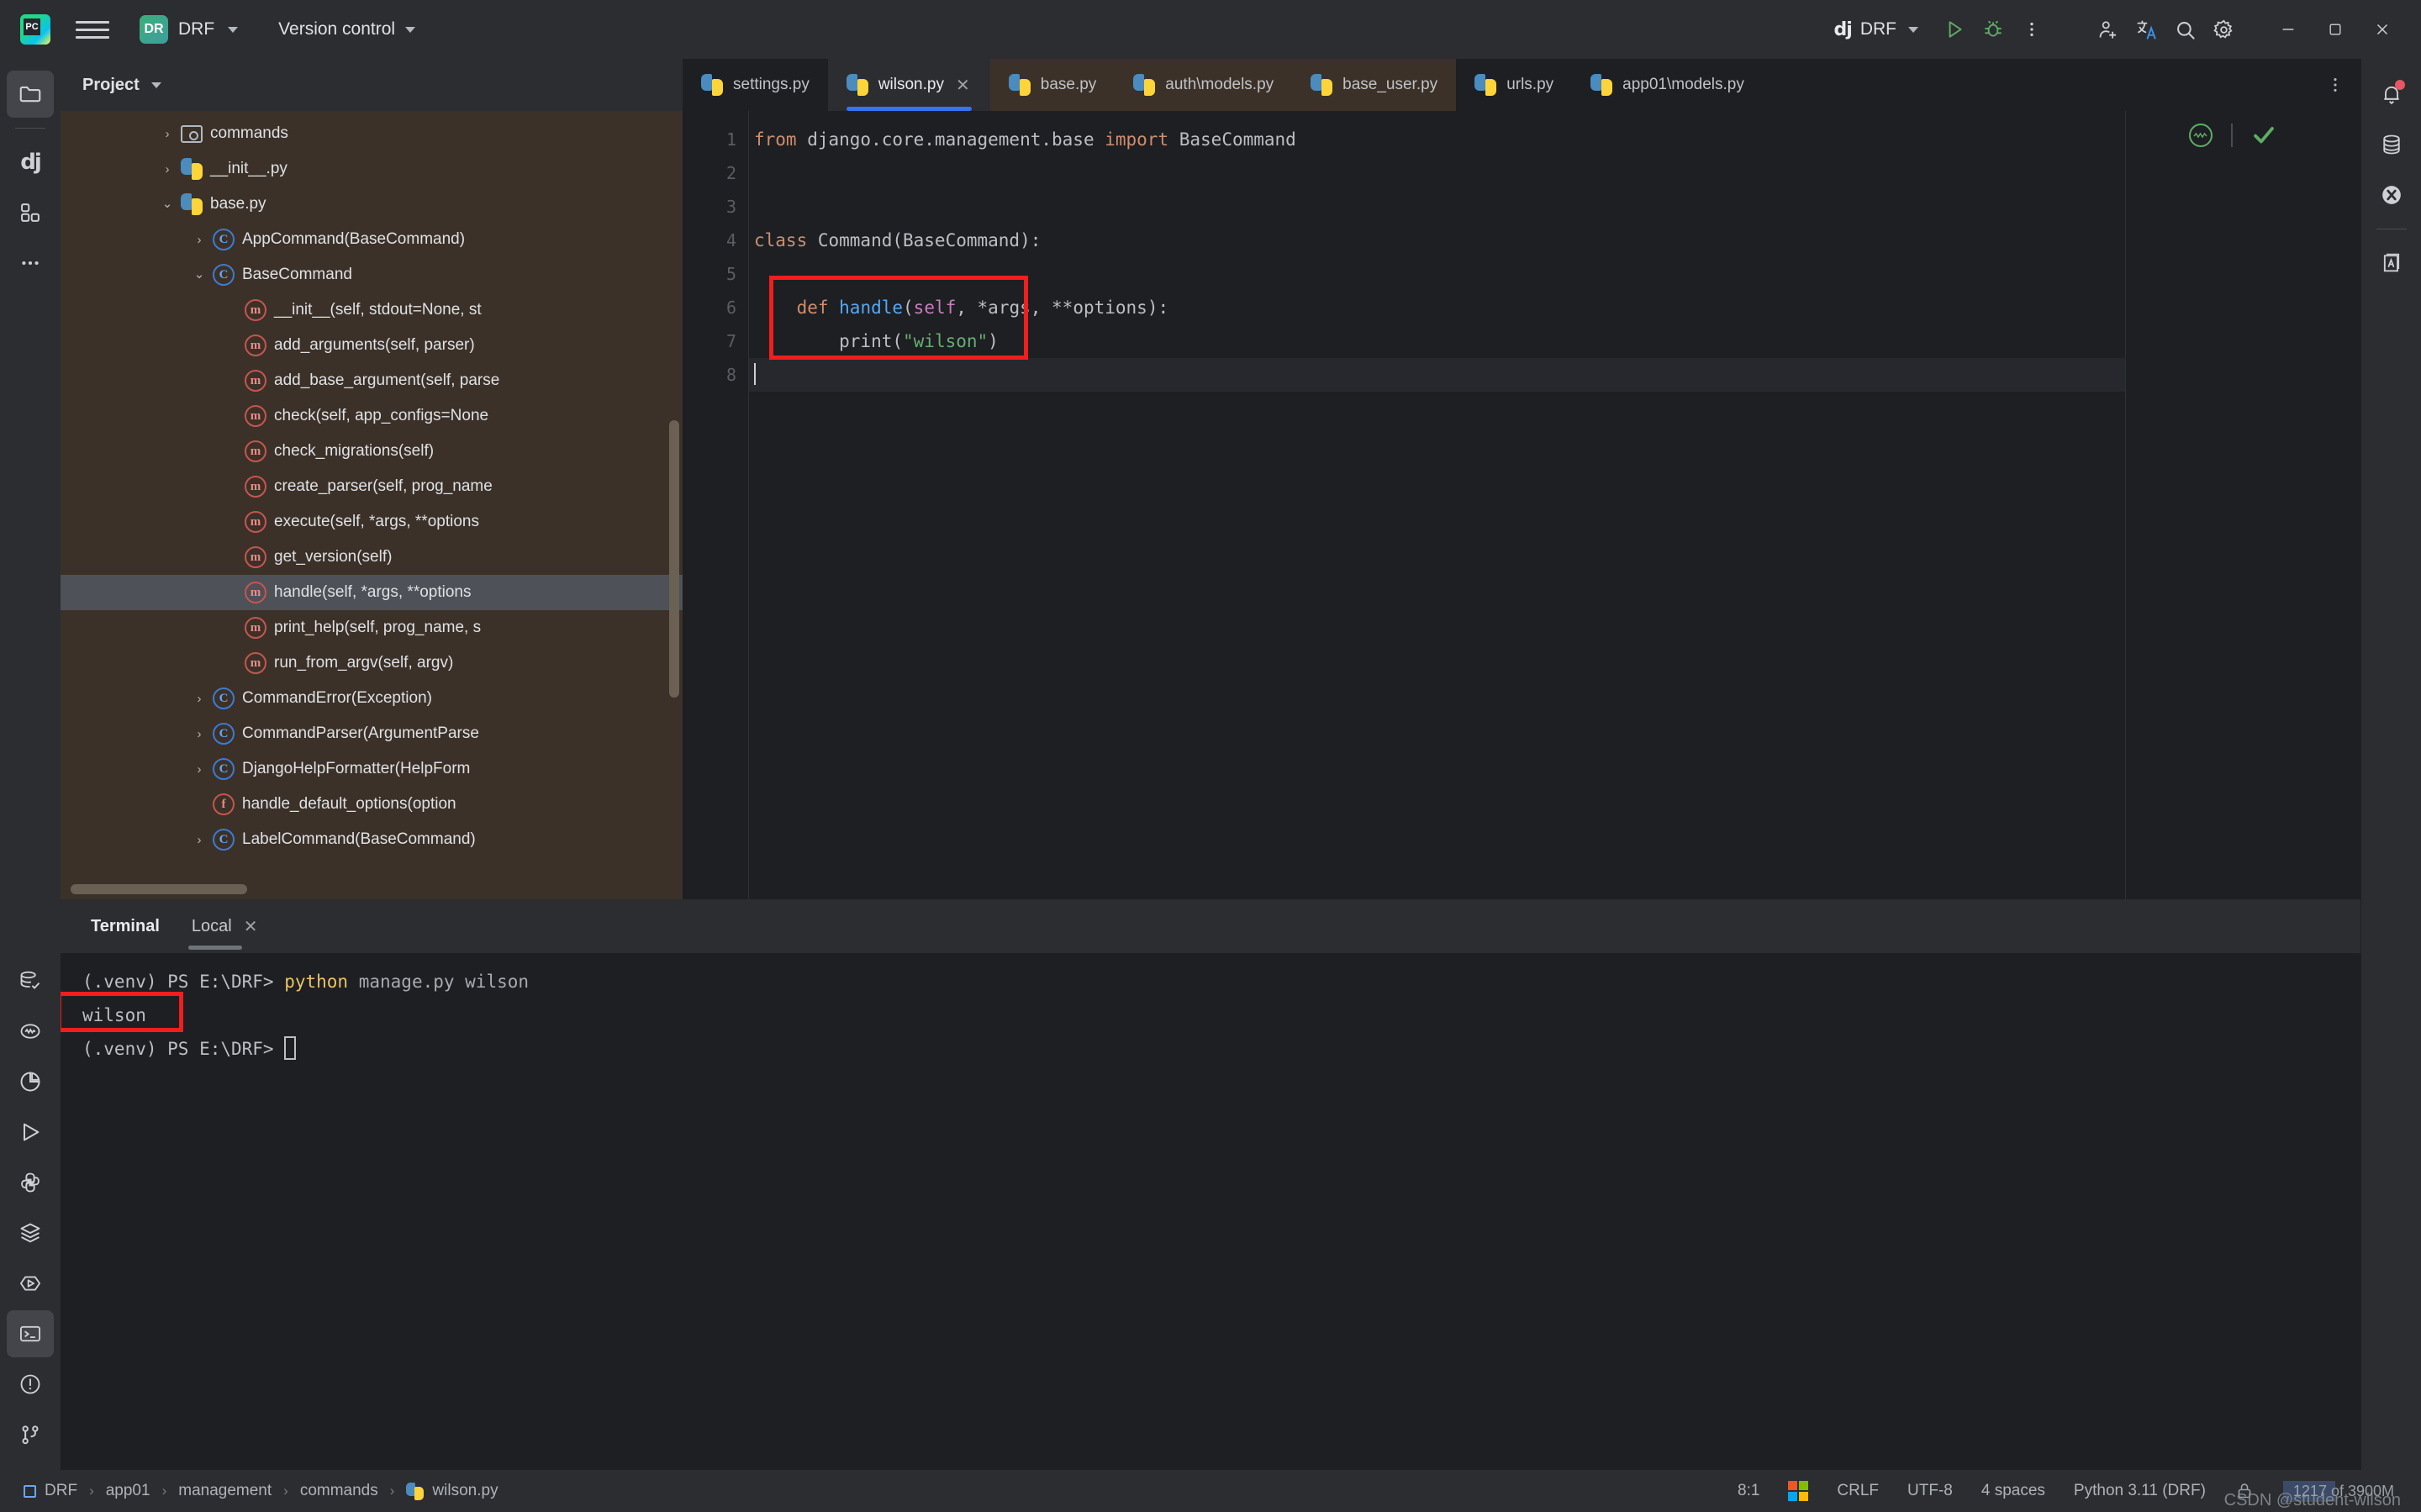 The height and width of the screenshot is (1512, 2421). Describe the element at coordinates (372, 205) in the screenshot. I see `tree-item: ⌄ base.py` at that location.